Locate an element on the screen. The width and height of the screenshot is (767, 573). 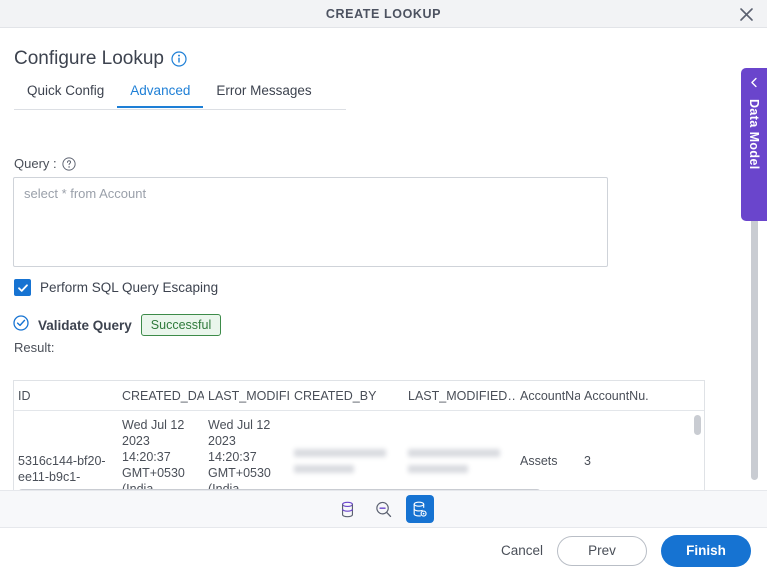
query-label: Query : is located at coordinates (45, 163).